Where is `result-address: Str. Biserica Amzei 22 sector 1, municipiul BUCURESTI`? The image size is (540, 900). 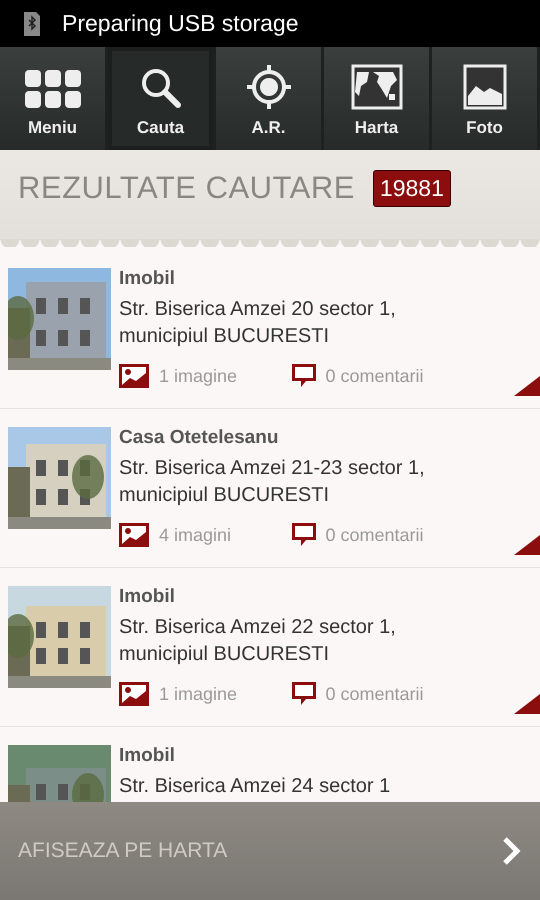 result-address: Str. Biserica Amzei 22 sector 1, municipiul BUCURESTI is located at coordinates (258, 641).